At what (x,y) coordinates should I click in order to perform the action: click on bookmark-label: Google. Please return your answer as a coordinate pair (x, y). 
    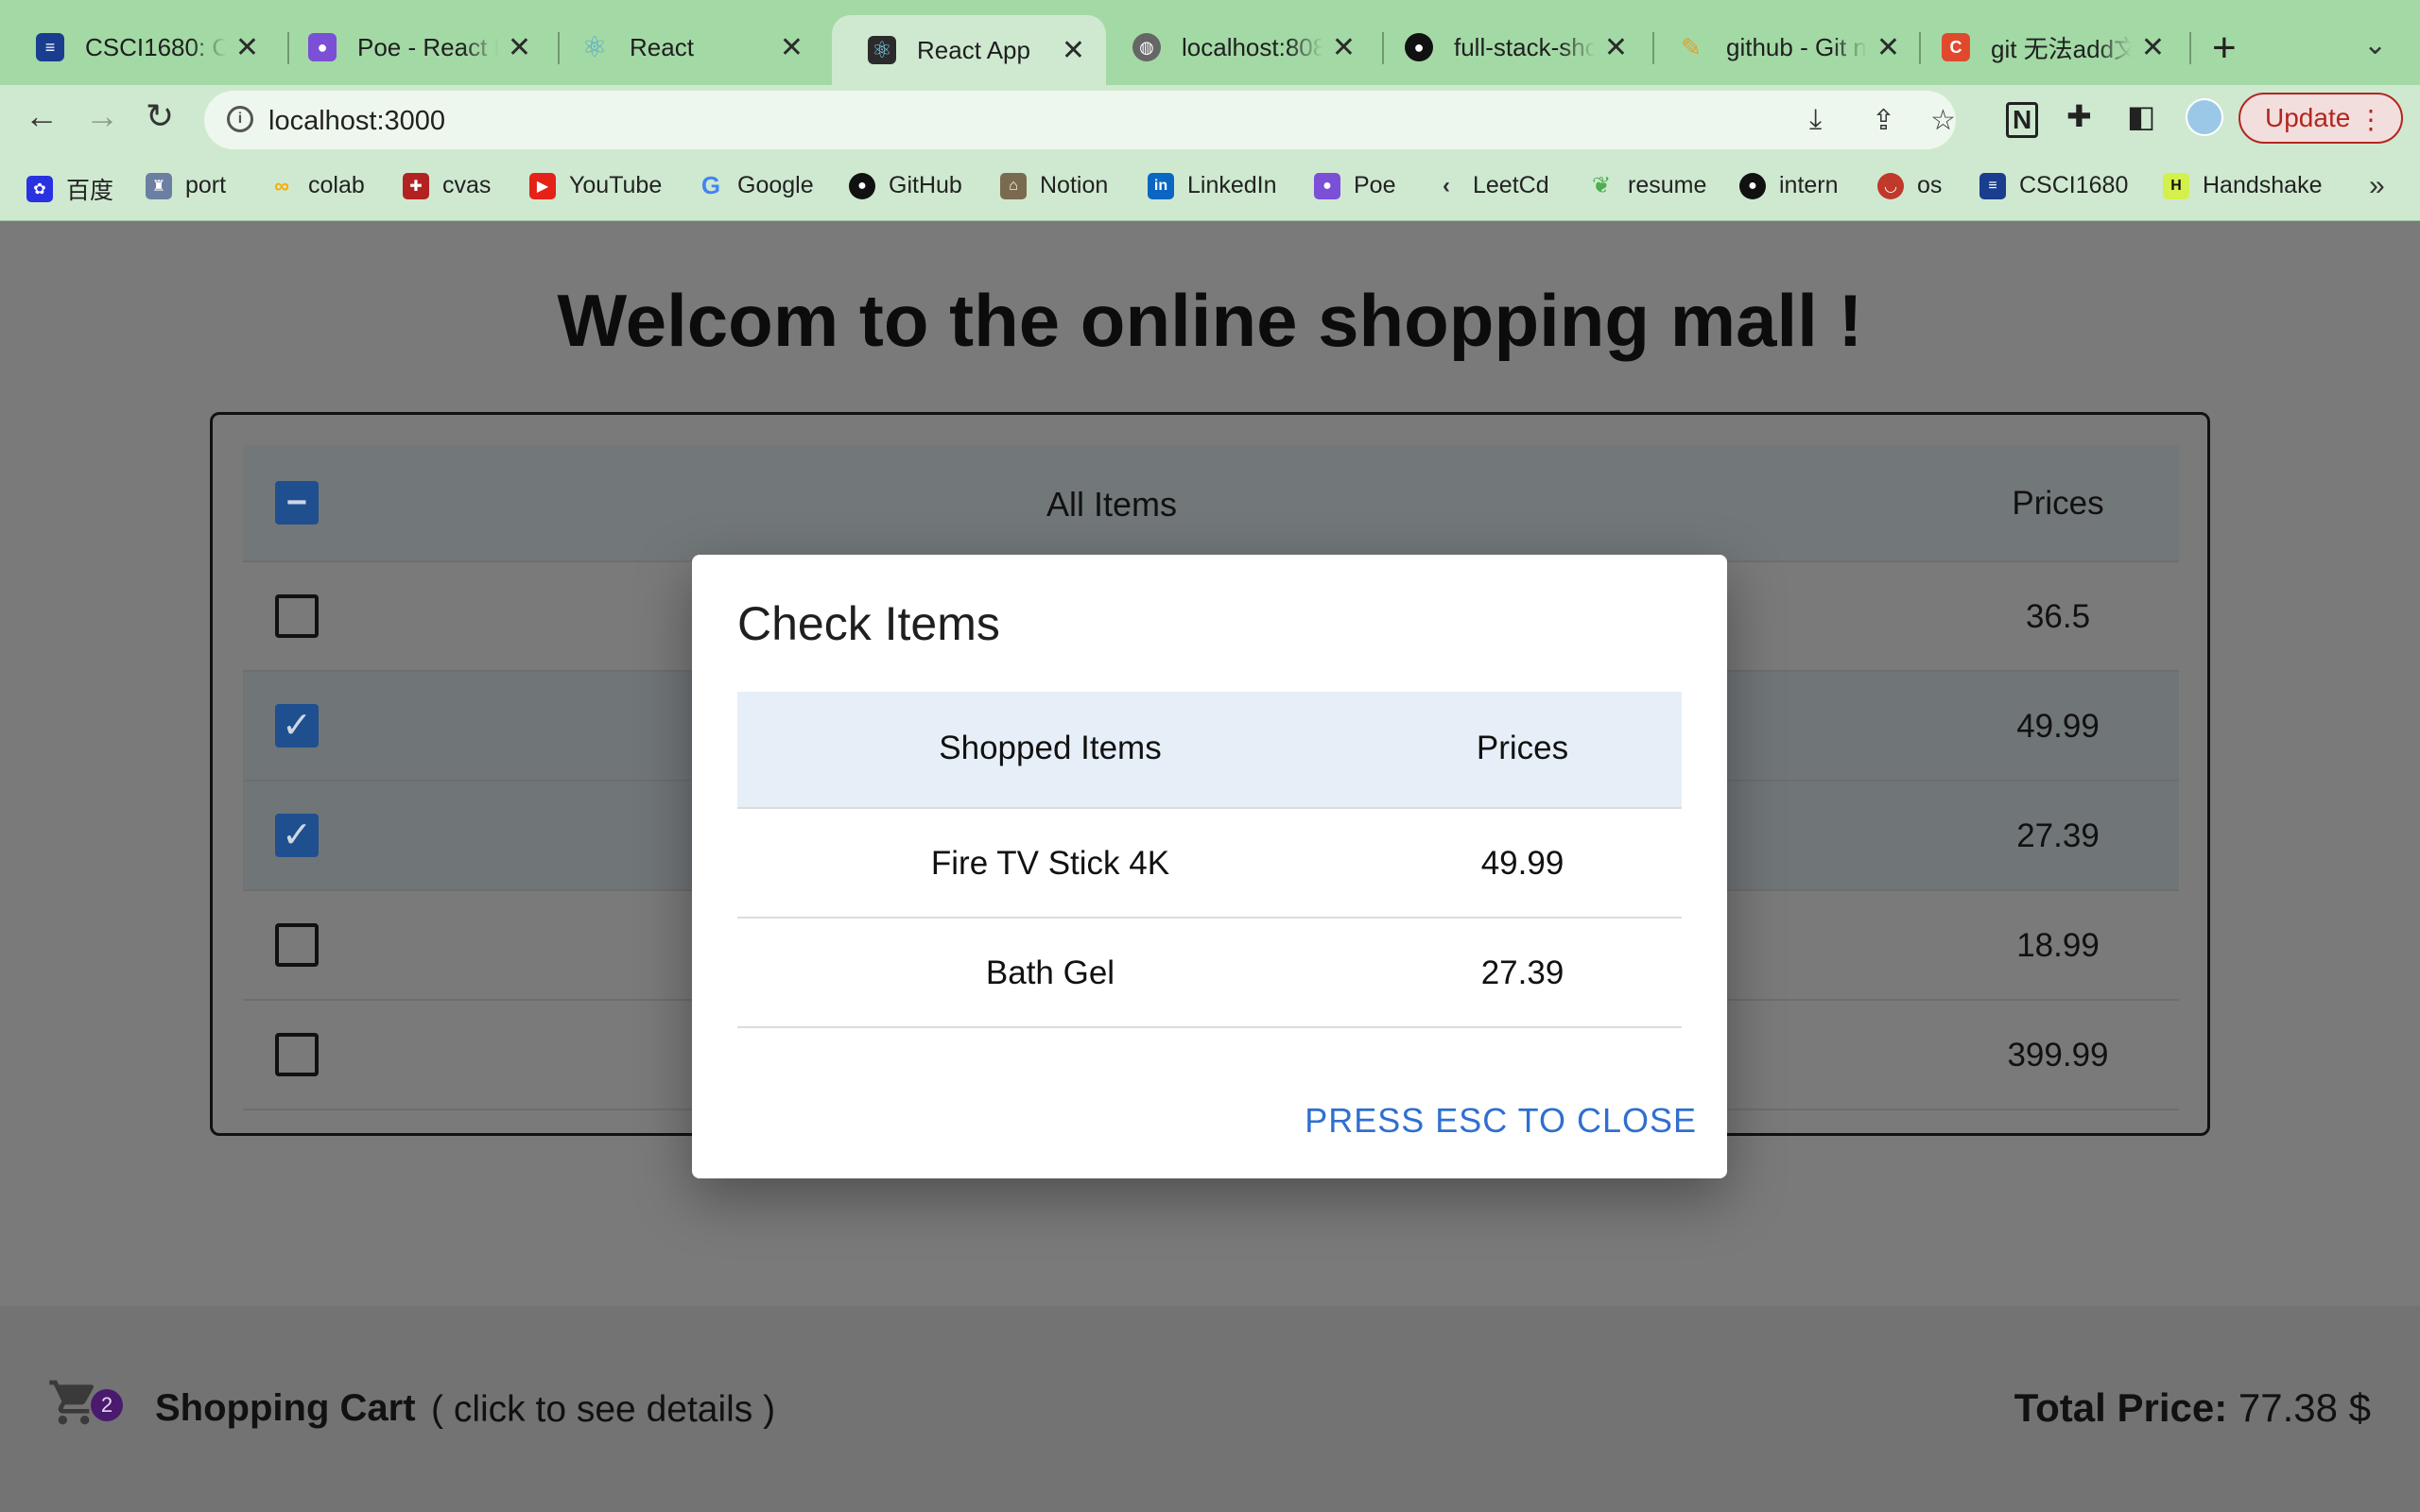
    Looking at the image, I should click on (775, 185).